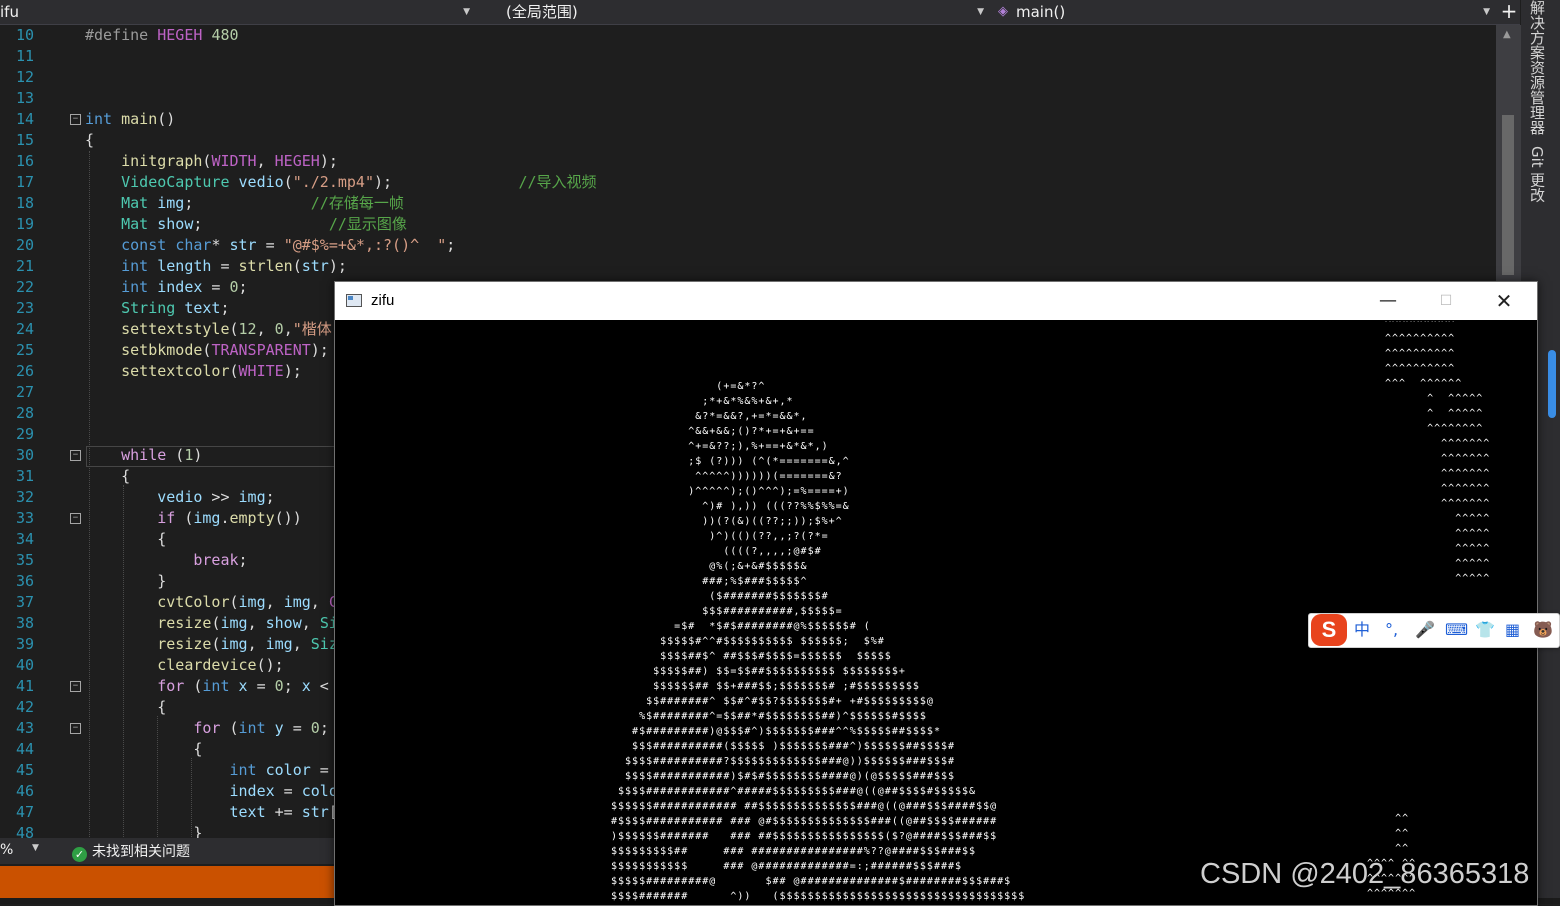 This screenshot has width=1560, height=906. I want to click on line-number: 35, so click(24, 560).